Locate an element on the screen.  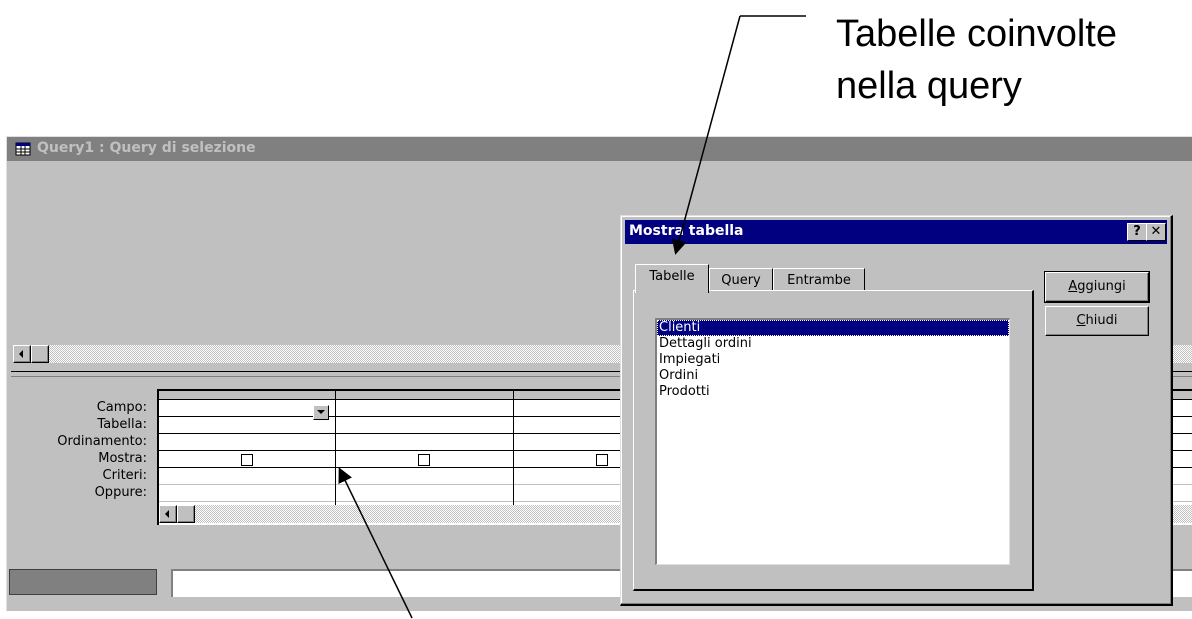
callout-arrow-grid is located at coordinates (375, 543).